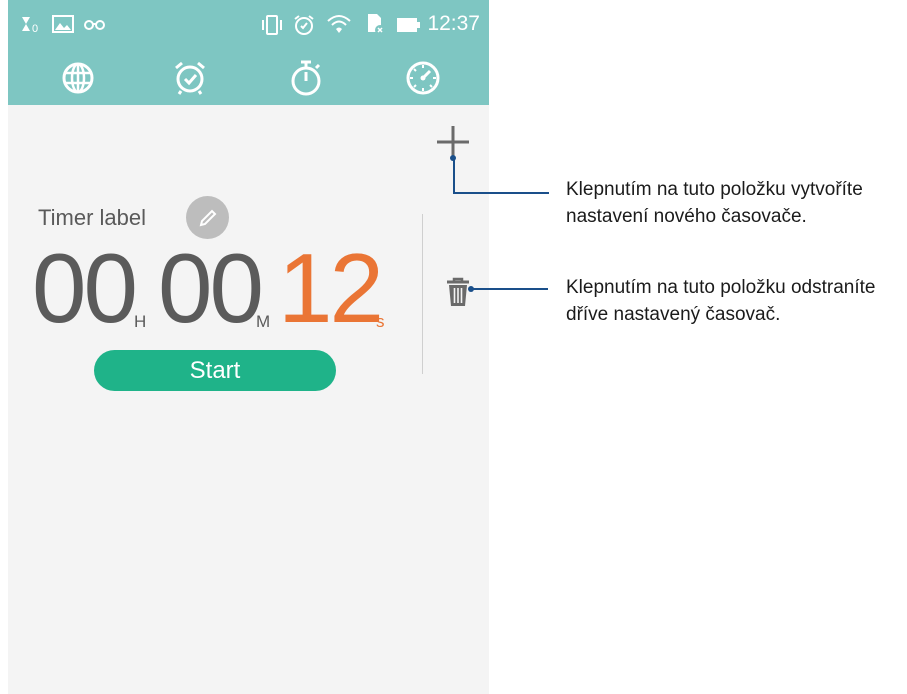 This screenshot has width=907, height=694. I want to click on pencil-icon, so click(207, 217).